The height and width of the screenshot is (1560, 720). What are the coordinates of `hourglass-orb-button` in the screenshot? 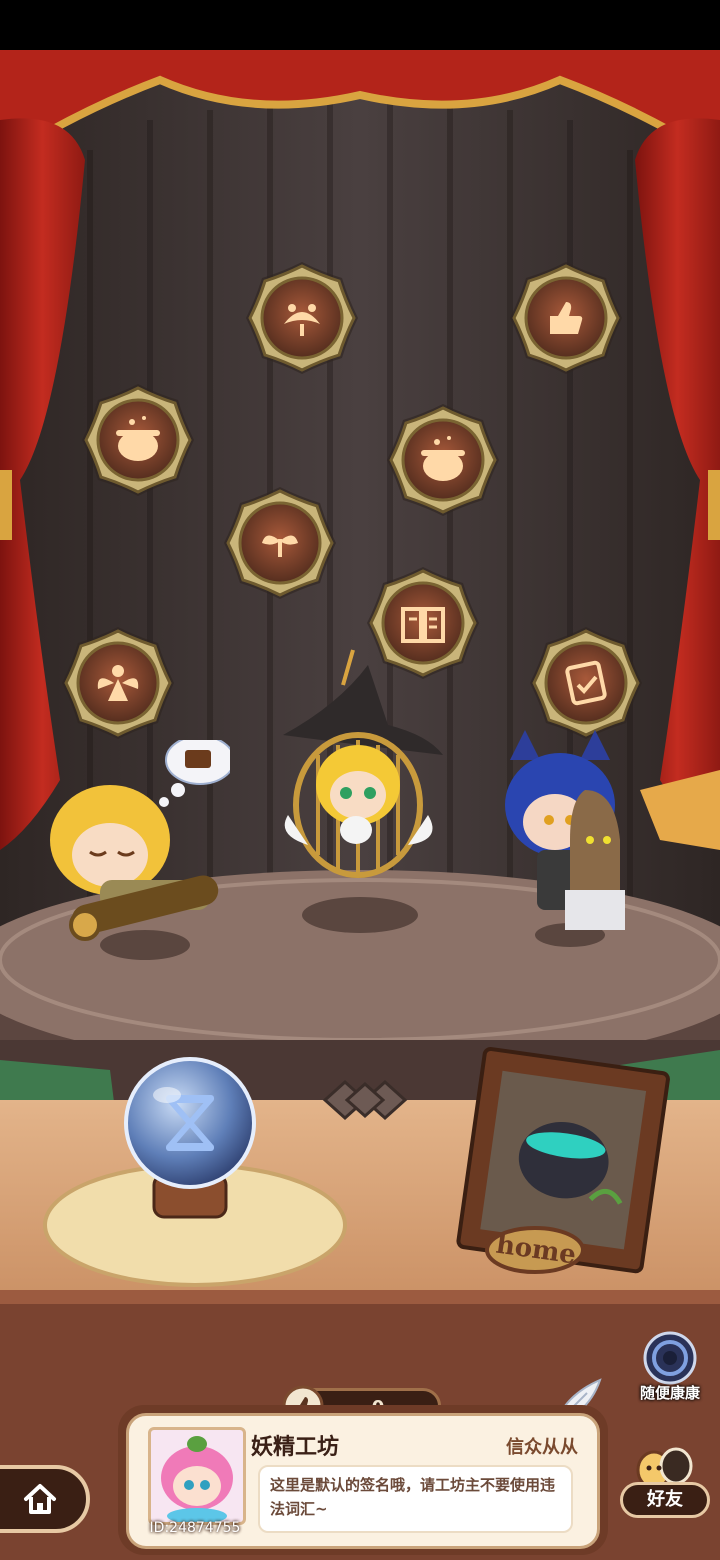 It's located at (190, 1142).